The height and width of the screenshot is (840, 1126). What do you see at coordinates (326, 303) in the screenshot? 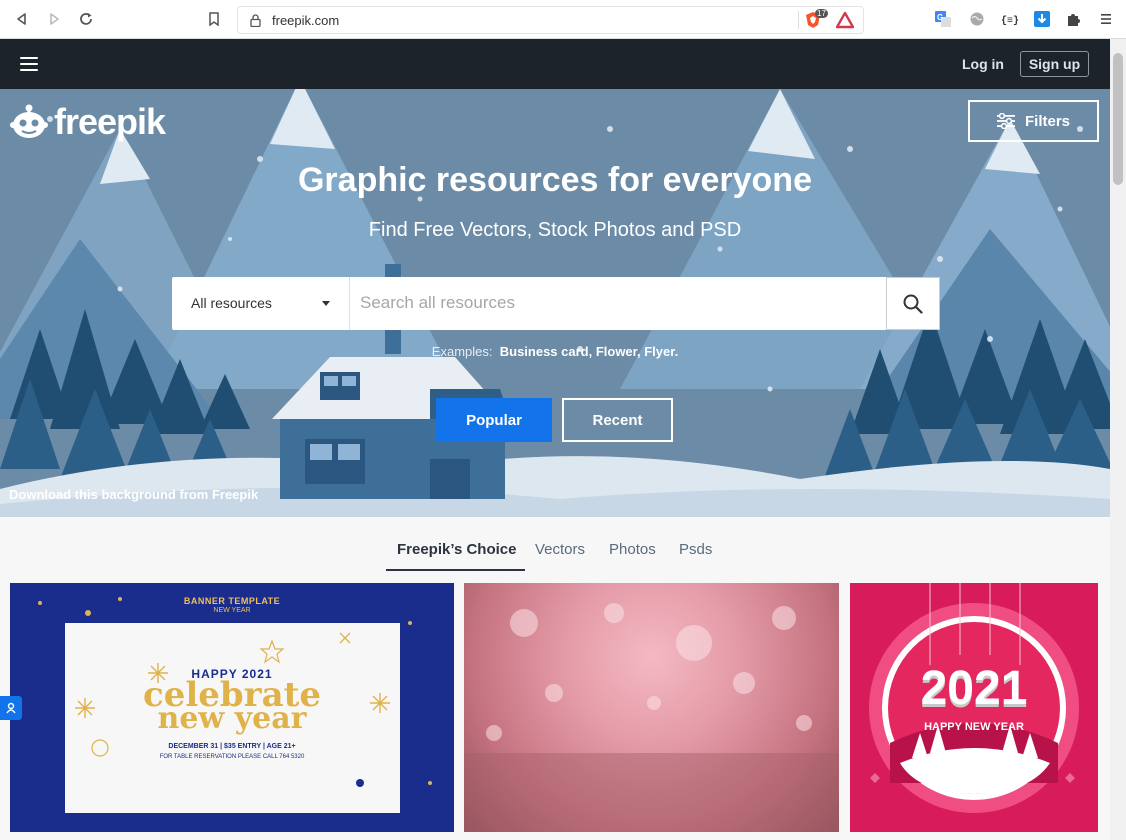
I see `chevron-down-icon` at bounding box center [326, 303].